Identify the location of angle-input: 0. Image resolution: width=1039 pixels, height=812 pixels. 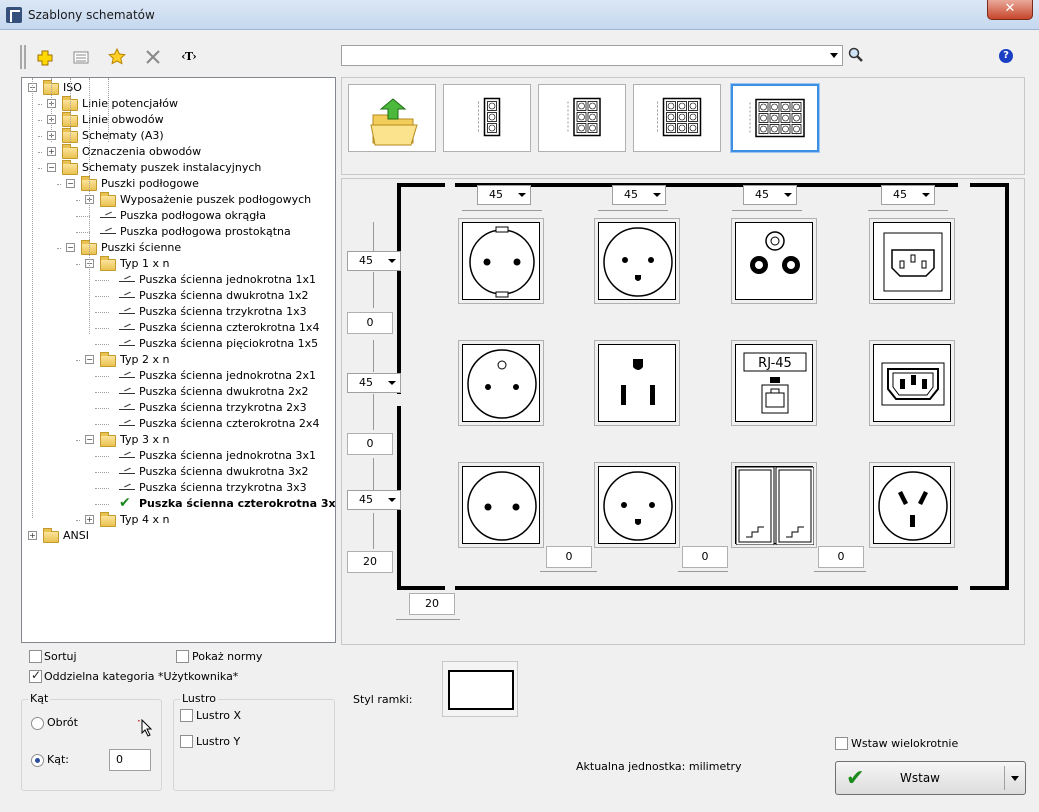
(130, 760).